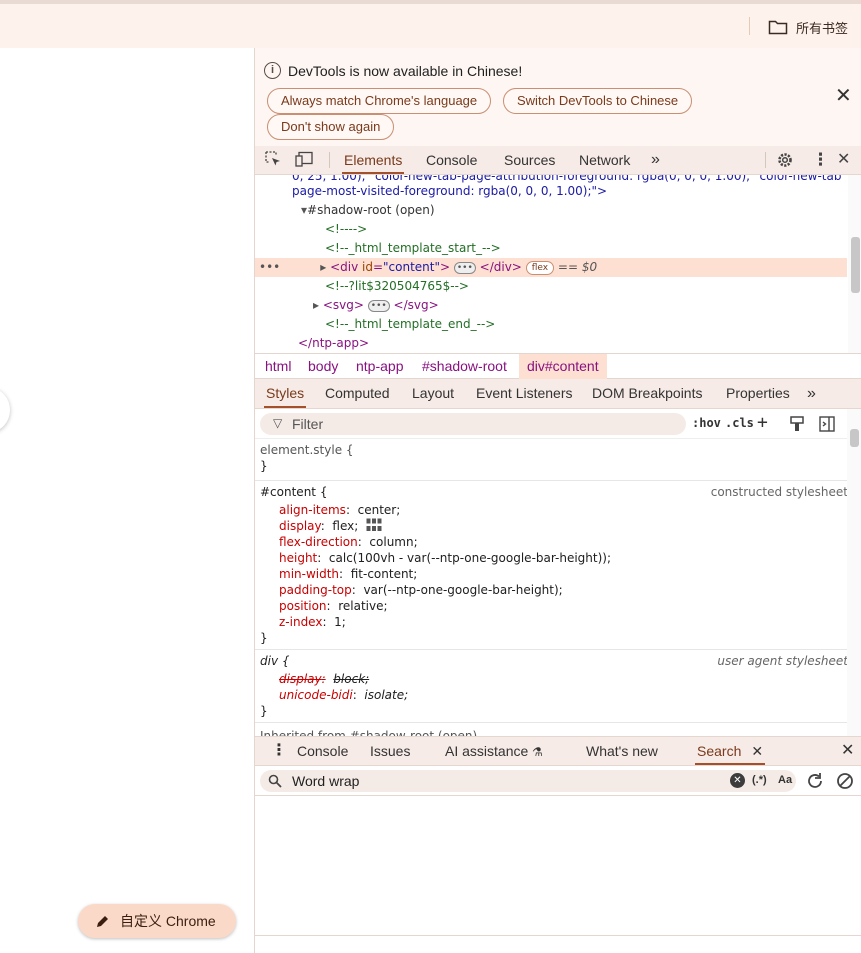  What do you see at coordinates (757, 751) in the screenshot?
I see `close-tab-icon: ✕` at bounding box center [757, 751].